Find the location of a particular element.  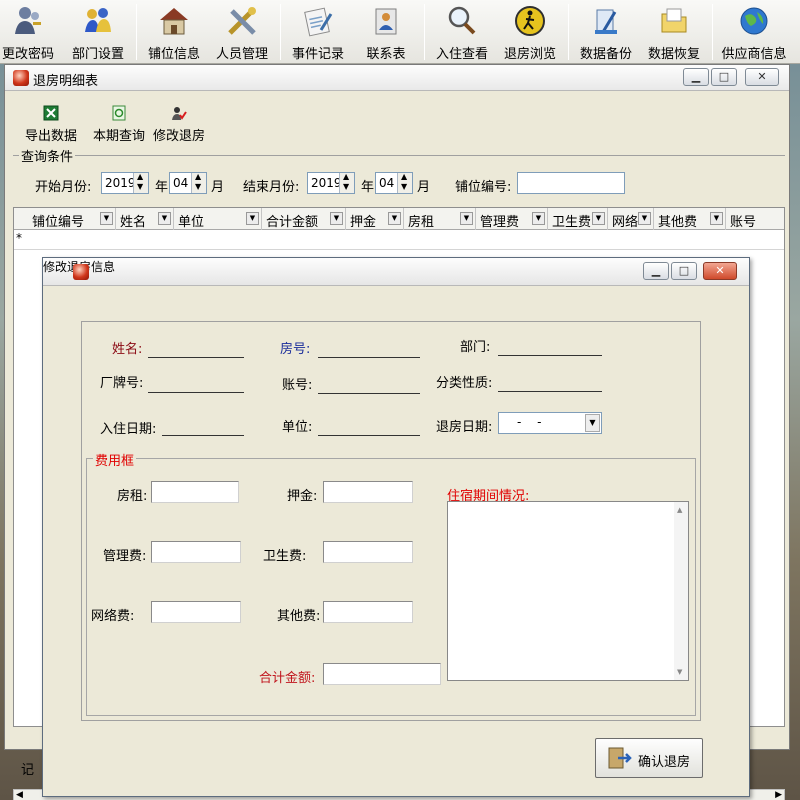

month-label: 月 is located at coordinates (424, 187).